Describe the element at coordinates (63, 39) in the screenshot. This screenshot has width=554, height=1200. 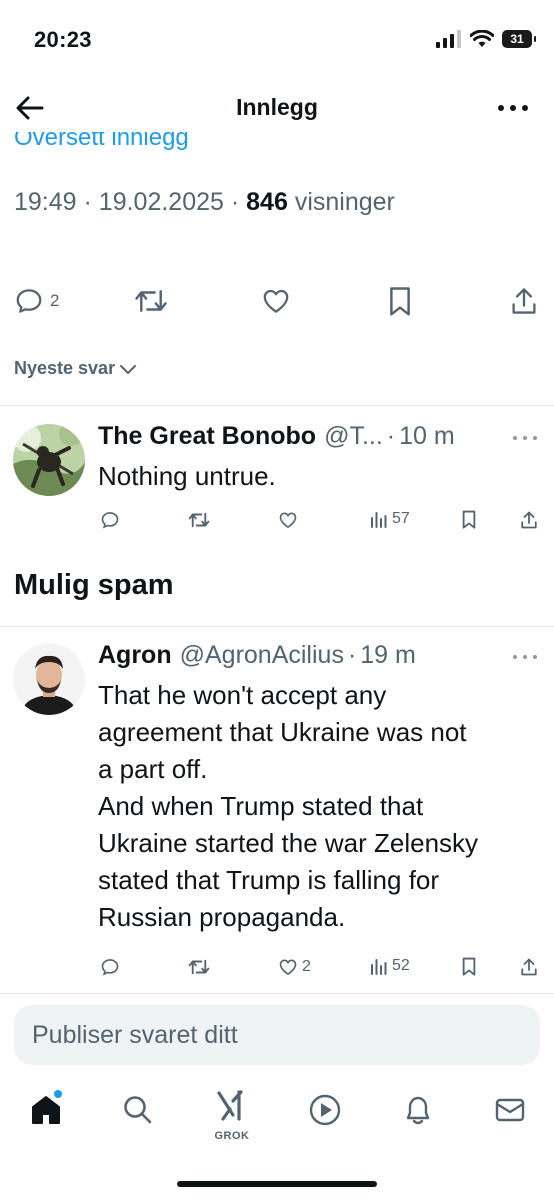
I see `status-time: 20:23` at that location.